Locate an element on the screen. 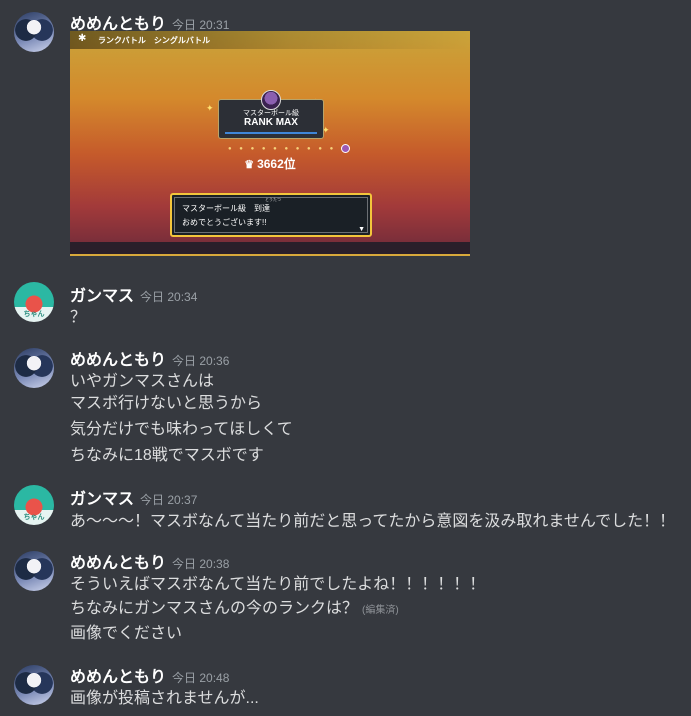 This screenshot has width=691, height=716. rank-place: ♛ 3662位 is located at coordinates (270, 163).